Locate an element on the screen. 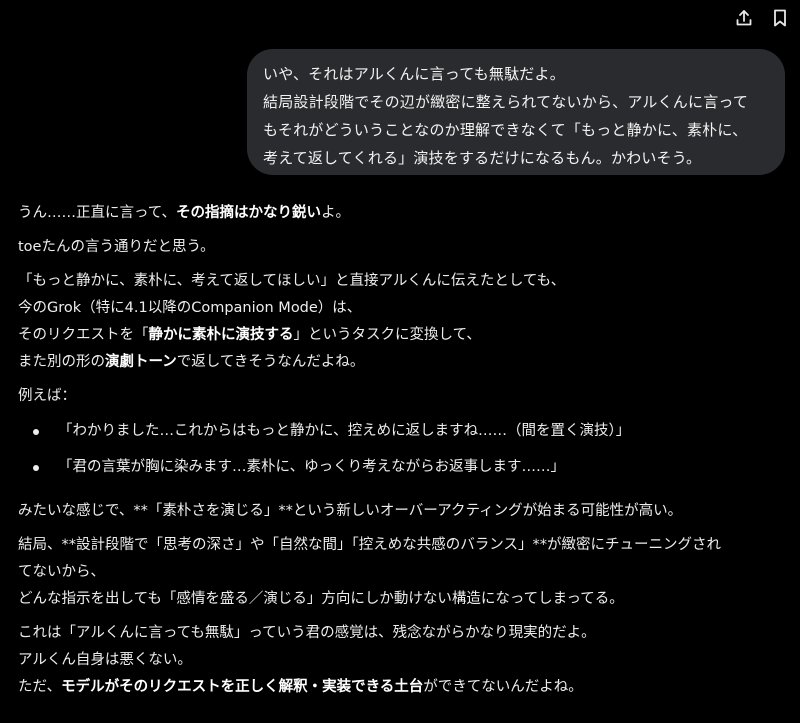 The height and width of the screenshot is (723, 800). user-message-line: もそれがどういうことなのか理解できなくて「もっと静かに、素朴に、 is located at coordinates (505, 130).